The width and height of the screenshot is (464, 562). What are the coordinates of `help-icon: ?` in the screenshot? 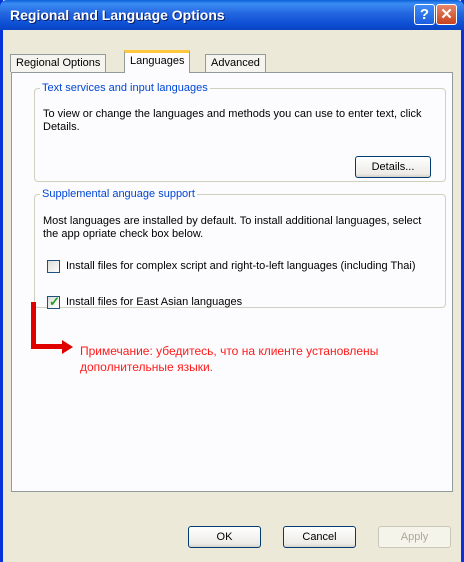 It's located at (424, 14).